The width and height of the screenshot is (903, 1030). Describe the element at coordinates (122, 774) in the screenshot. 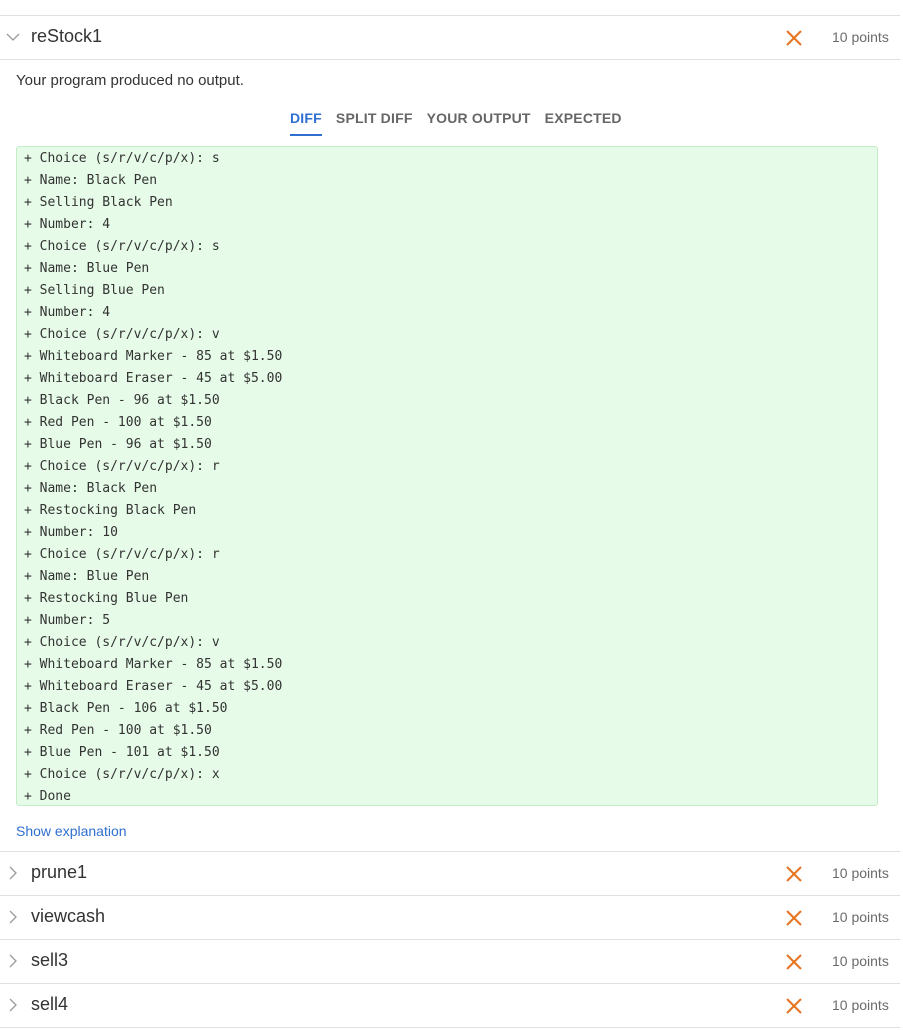

I see `diff-line: + Choice (s/r/v/c/p/x): x` at that location.